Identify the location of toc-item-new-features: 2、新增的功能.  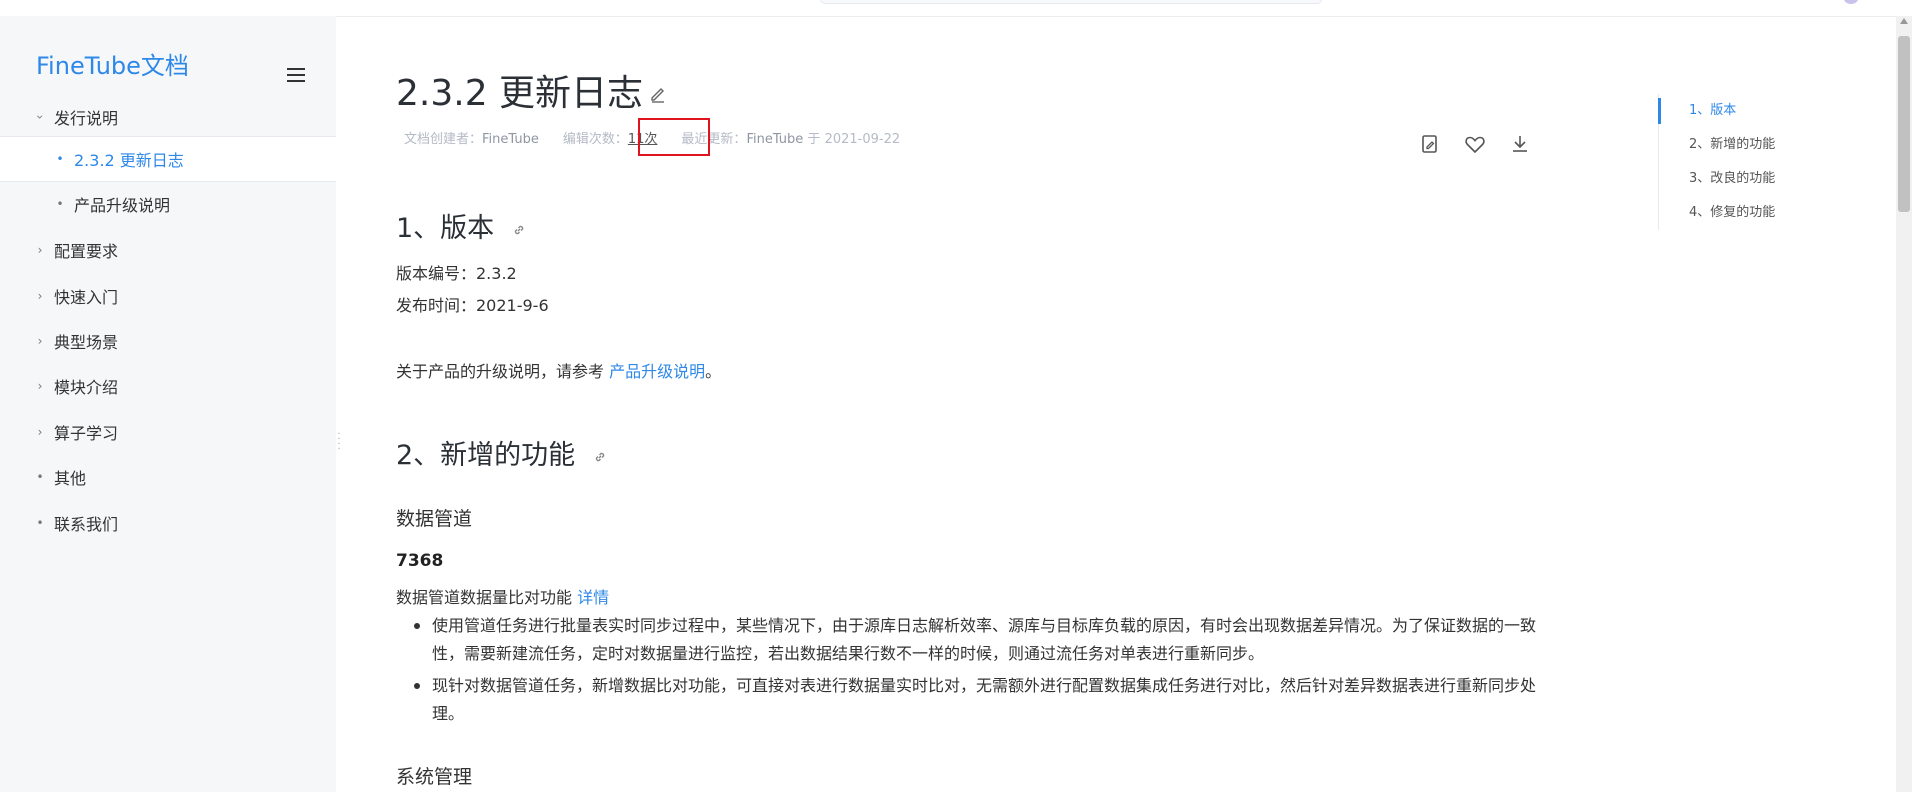
(1744, 145).